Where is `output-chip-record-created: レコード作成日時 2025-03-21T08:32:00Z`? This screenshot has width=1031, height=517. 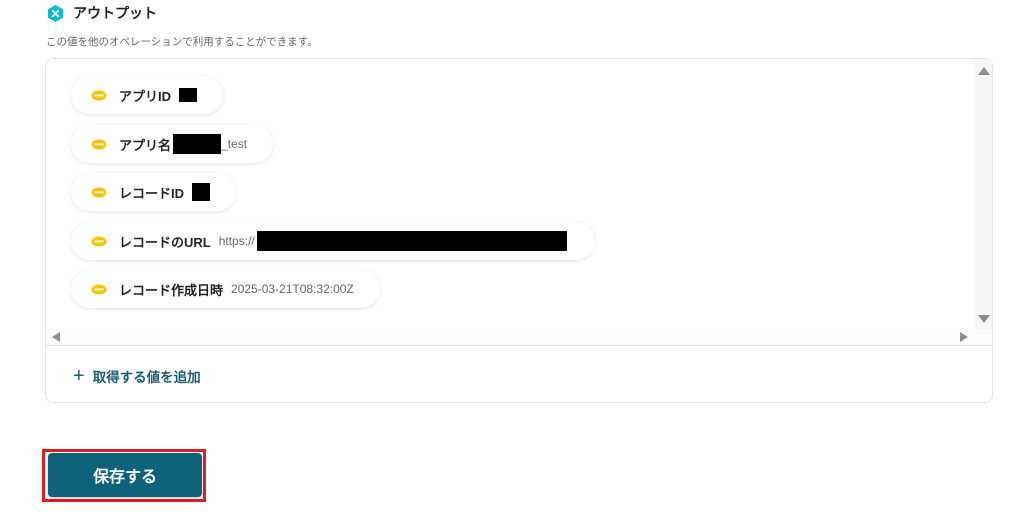 output-chip-record-created: レコード作成日時 2025-03-21T08:32:00Z is located at coordinates (225, 289).